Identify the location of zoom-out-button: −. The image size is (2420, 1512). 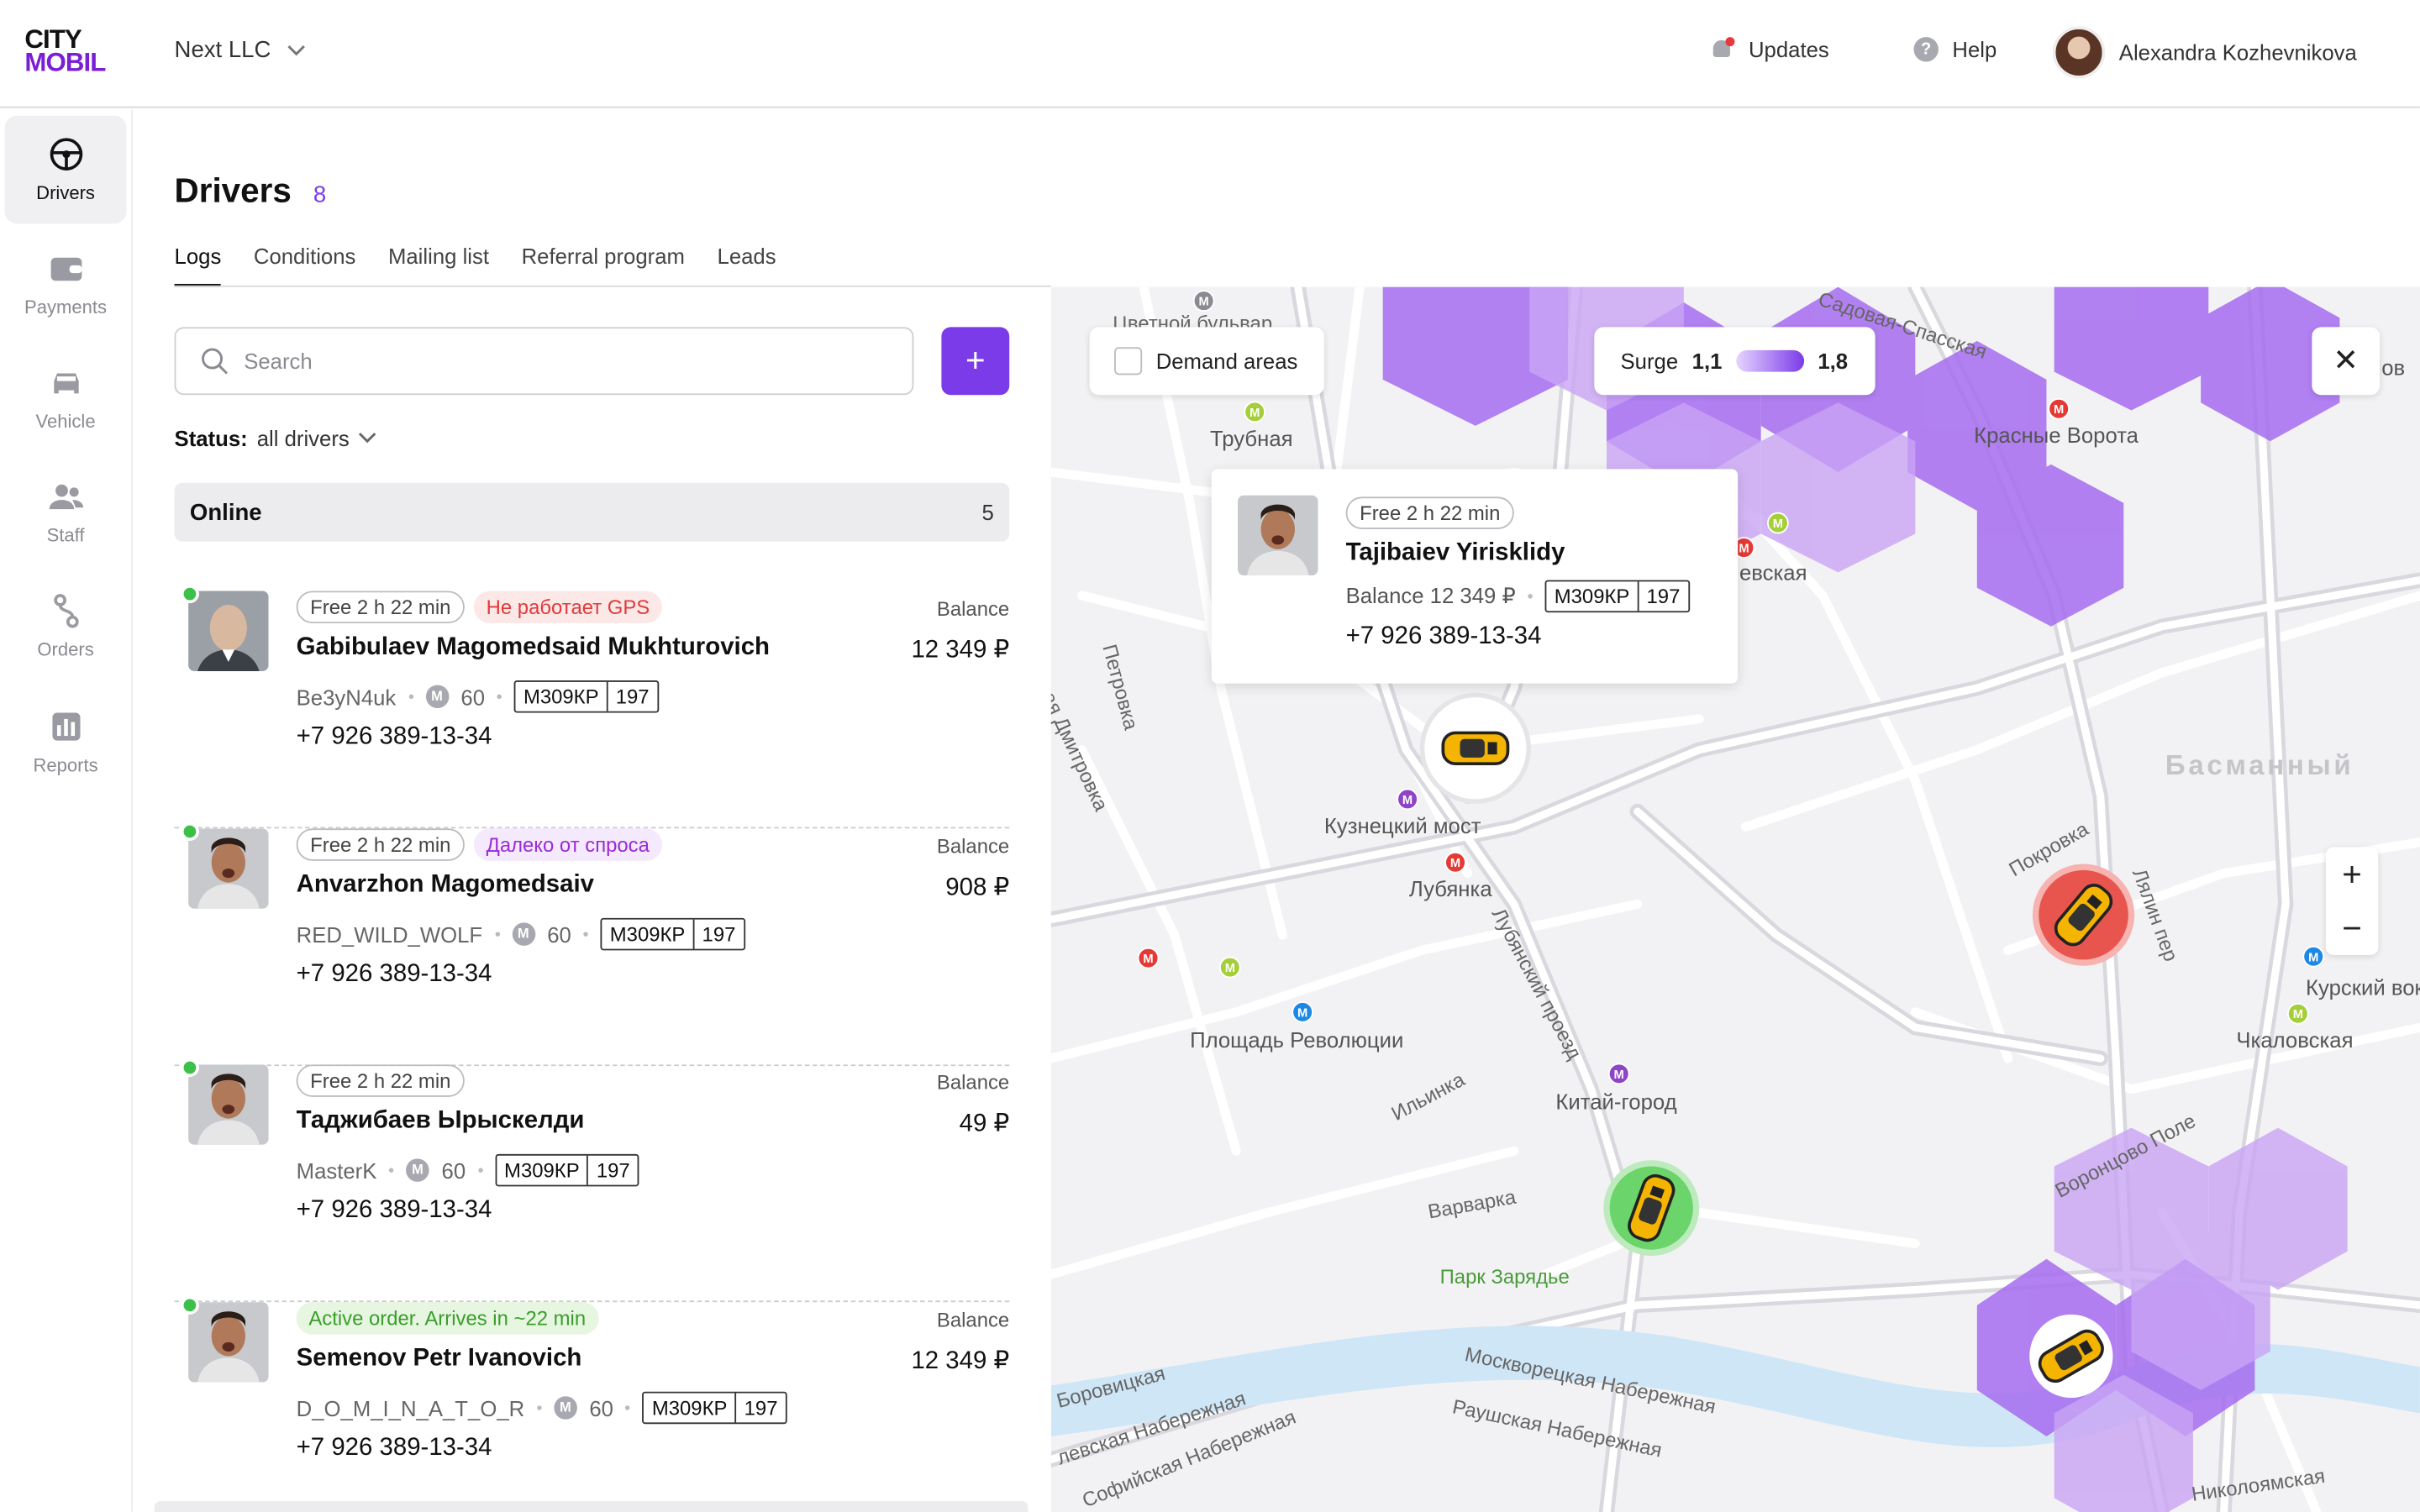
(2352, 928).